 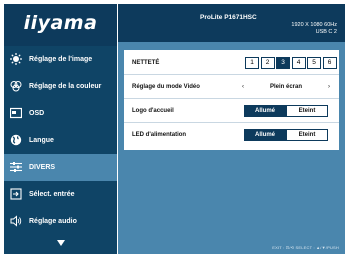 I want to click on boot-logo-toggle: Allumé Eteint, so click(x=286, y=110).